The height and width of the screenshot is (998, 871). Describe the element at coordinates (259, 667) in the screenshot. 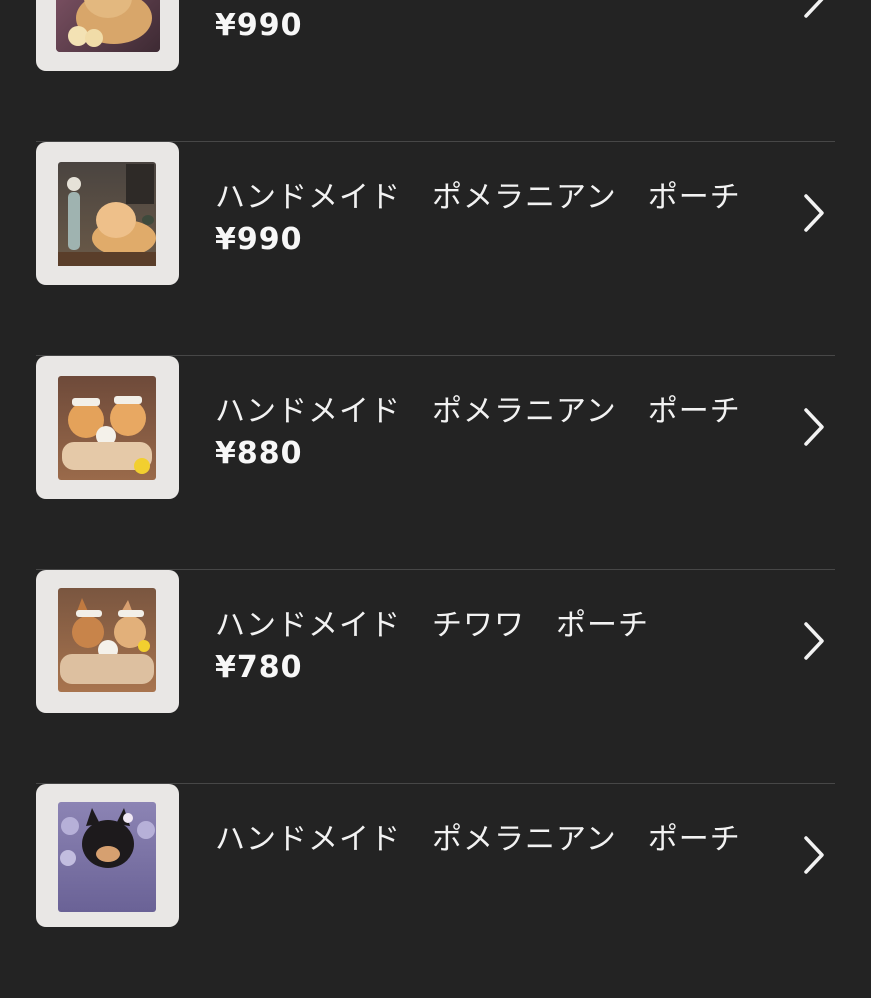

I see `product-price: ¥780` at that location.